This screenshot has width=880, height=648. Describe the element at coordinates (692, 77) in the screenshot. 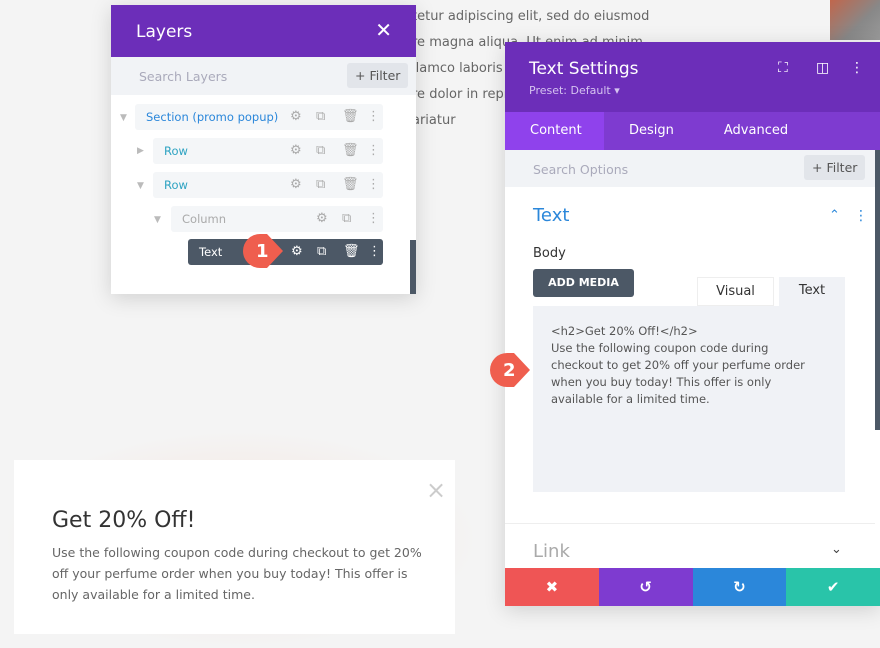

I see `settings-header: Text Settings Preset: Default ▾ ⛶ ◫ ⋮` at that location.